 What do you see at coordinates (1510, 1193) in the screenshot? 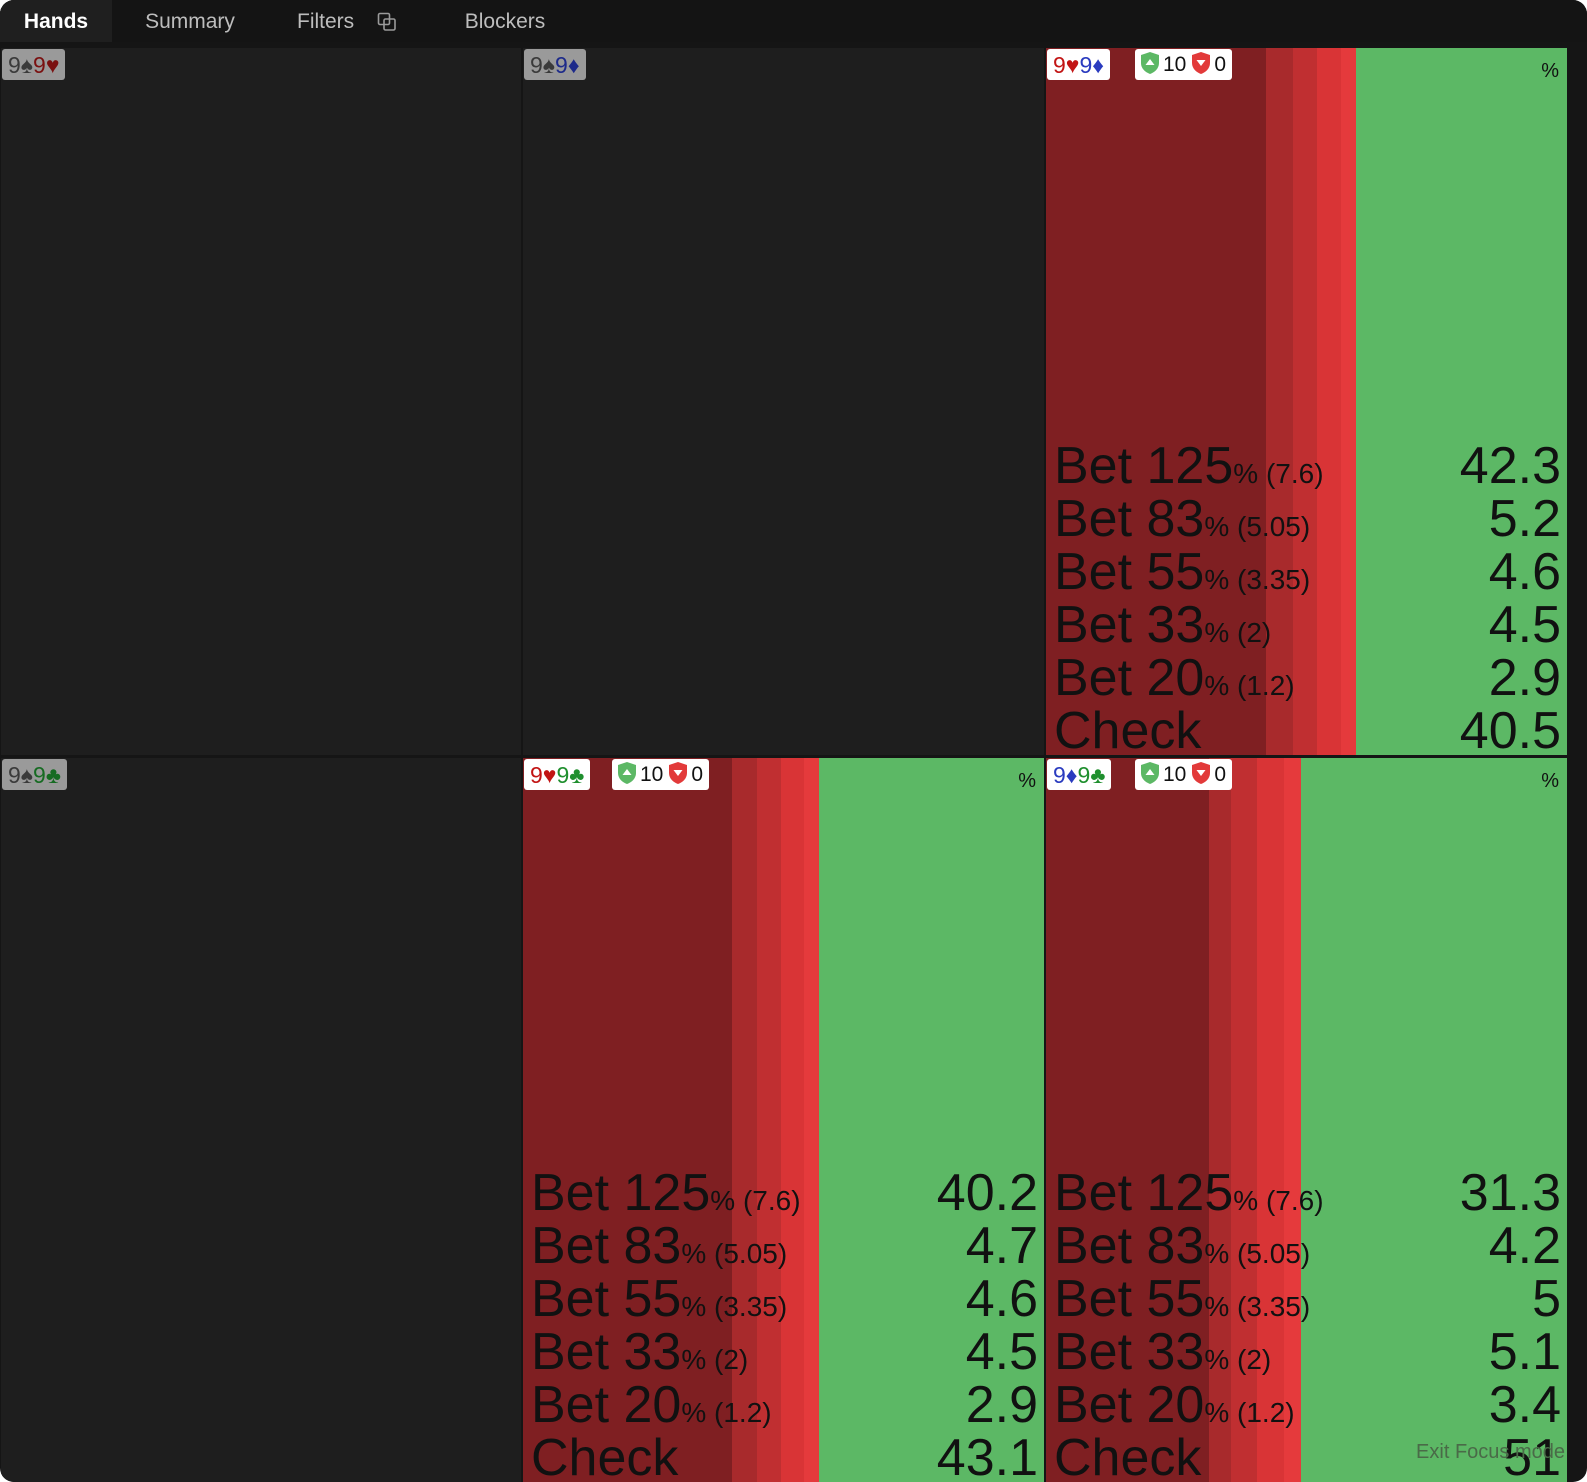
I see `action-frequency: 31.3` at bounding box center [1510, 1193].